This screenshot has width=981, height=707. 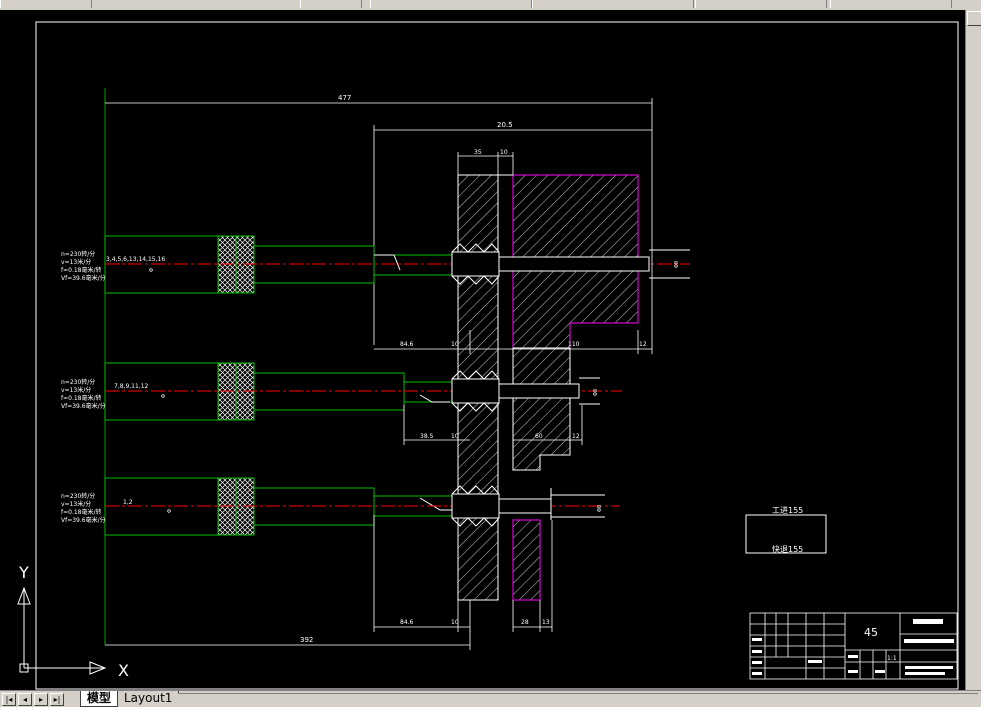 I want to click on dim-text-38: 38.5, so click(x=427, y=436).